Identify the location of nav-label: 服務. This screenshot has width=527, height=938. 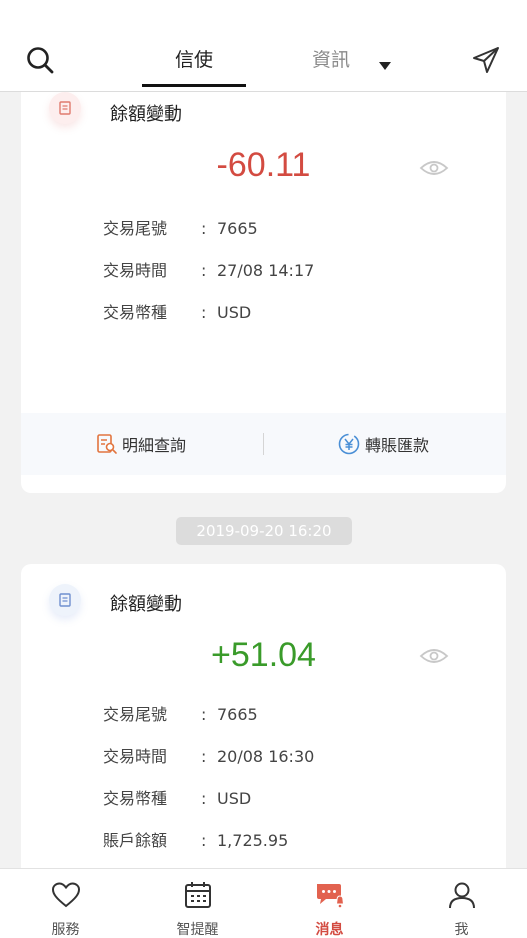
(65, 930).